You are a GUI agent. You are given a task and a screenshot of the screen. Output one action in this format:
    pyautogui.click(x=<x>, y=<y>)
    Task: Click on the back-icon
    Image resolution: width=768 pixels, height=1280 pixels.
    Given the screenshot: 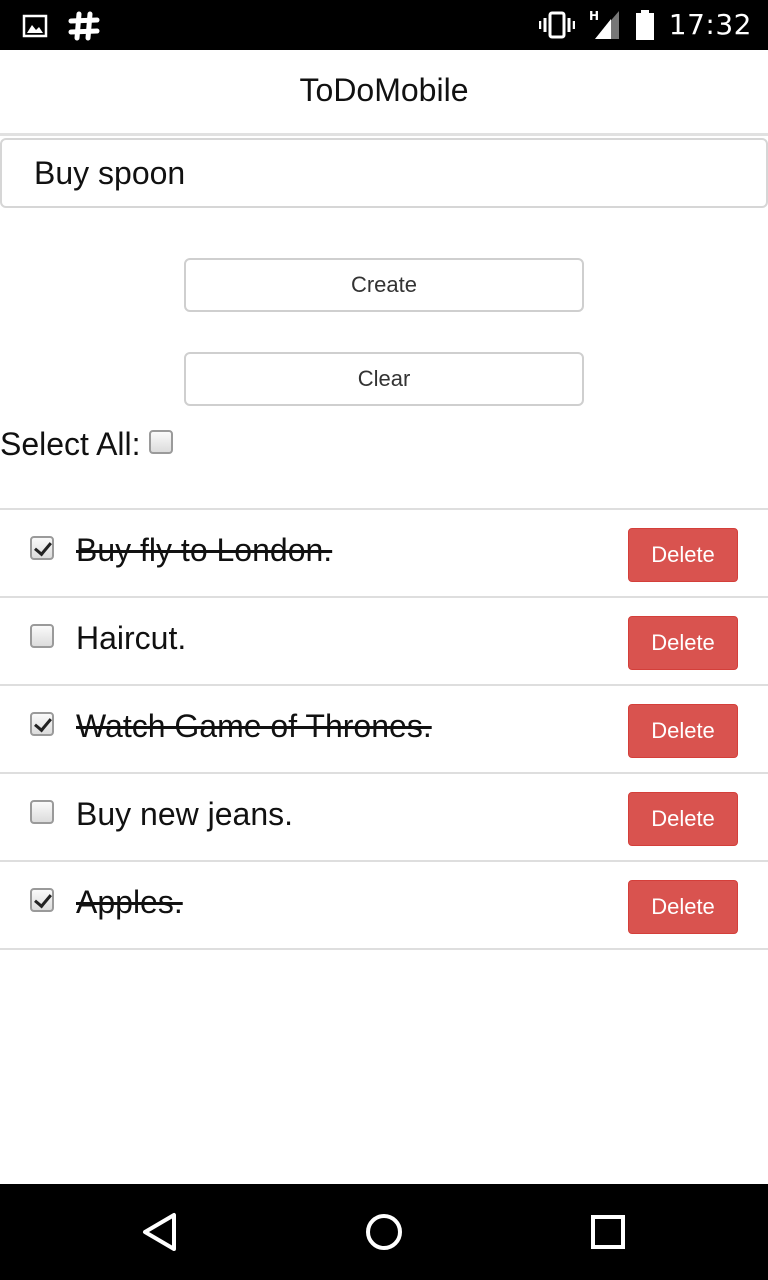 What is the action you would take?
    pyautogui.click(x=160, y=1232)
    